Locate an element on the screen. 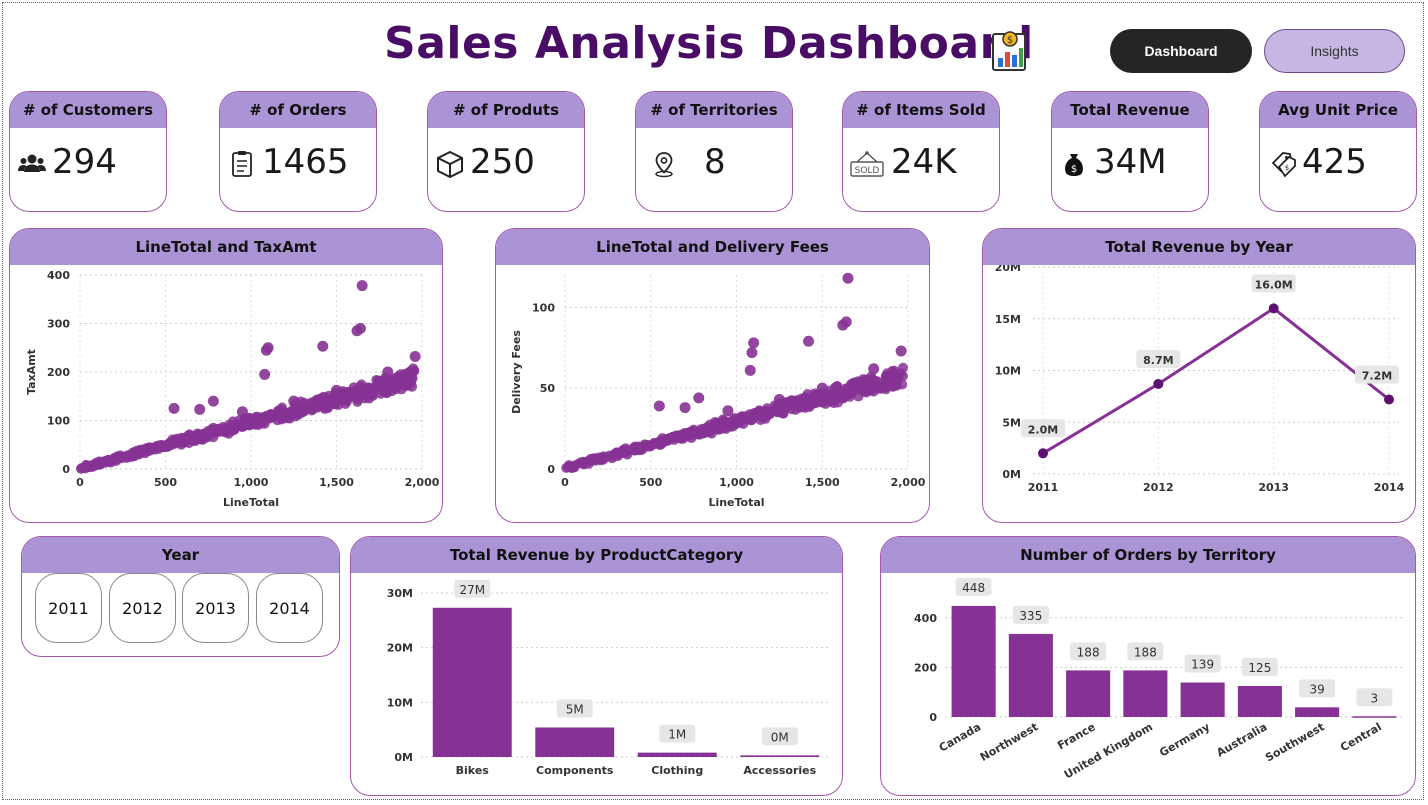 The height and width of the screenshot is (805, 1428). chart-title: LineTotal and Delivery Fees is located at coordinates (712, 247).